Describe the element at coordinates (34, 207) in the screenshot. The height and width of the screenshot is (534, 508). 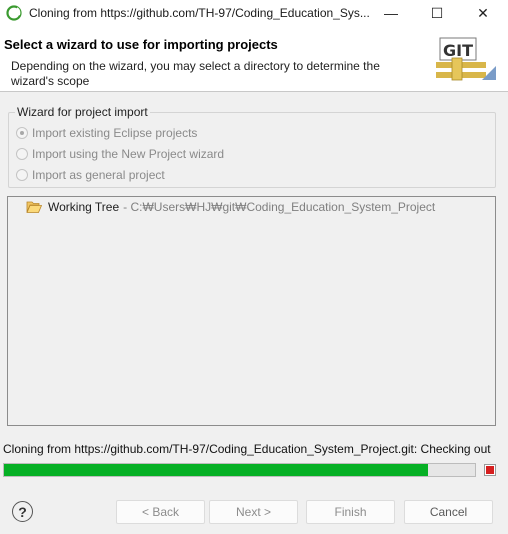
I see `folder-open-icon` at that location.